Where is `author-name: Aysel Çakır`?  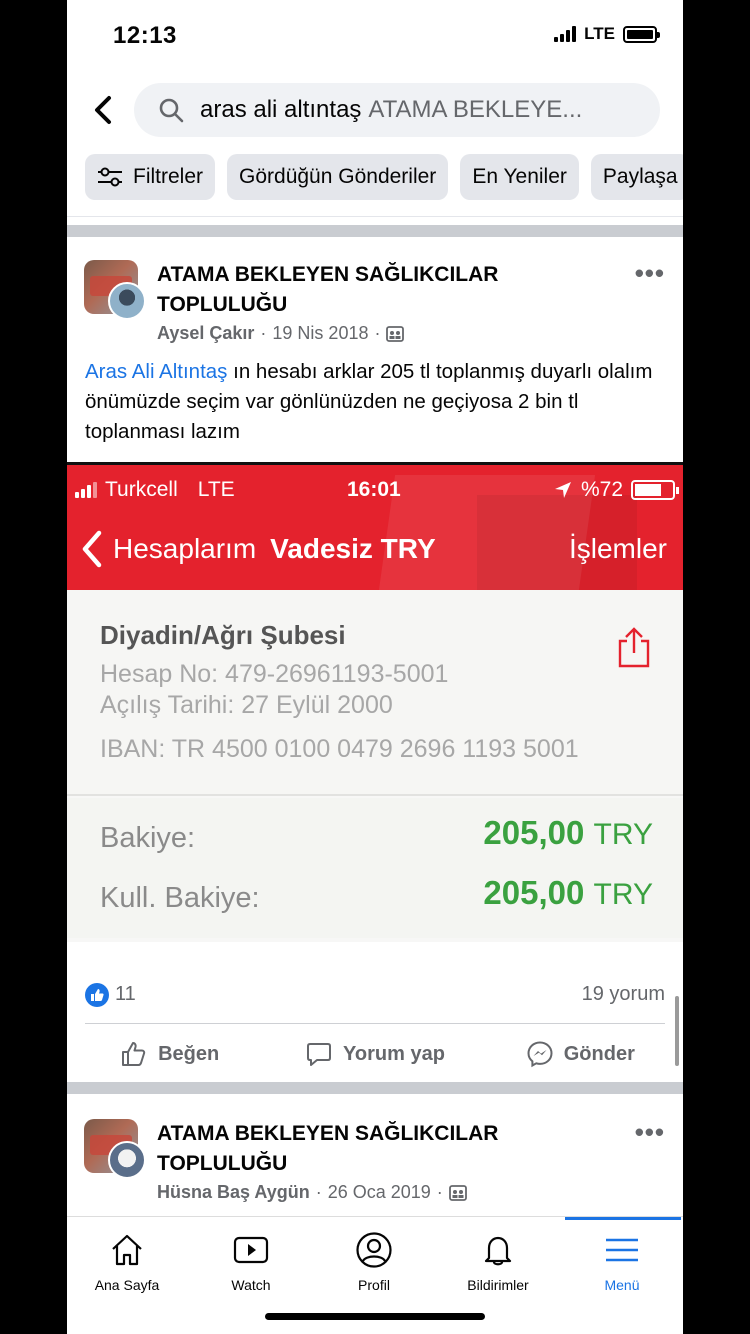 author-name: Aysel Çakır is located at coordinates (205, 333).